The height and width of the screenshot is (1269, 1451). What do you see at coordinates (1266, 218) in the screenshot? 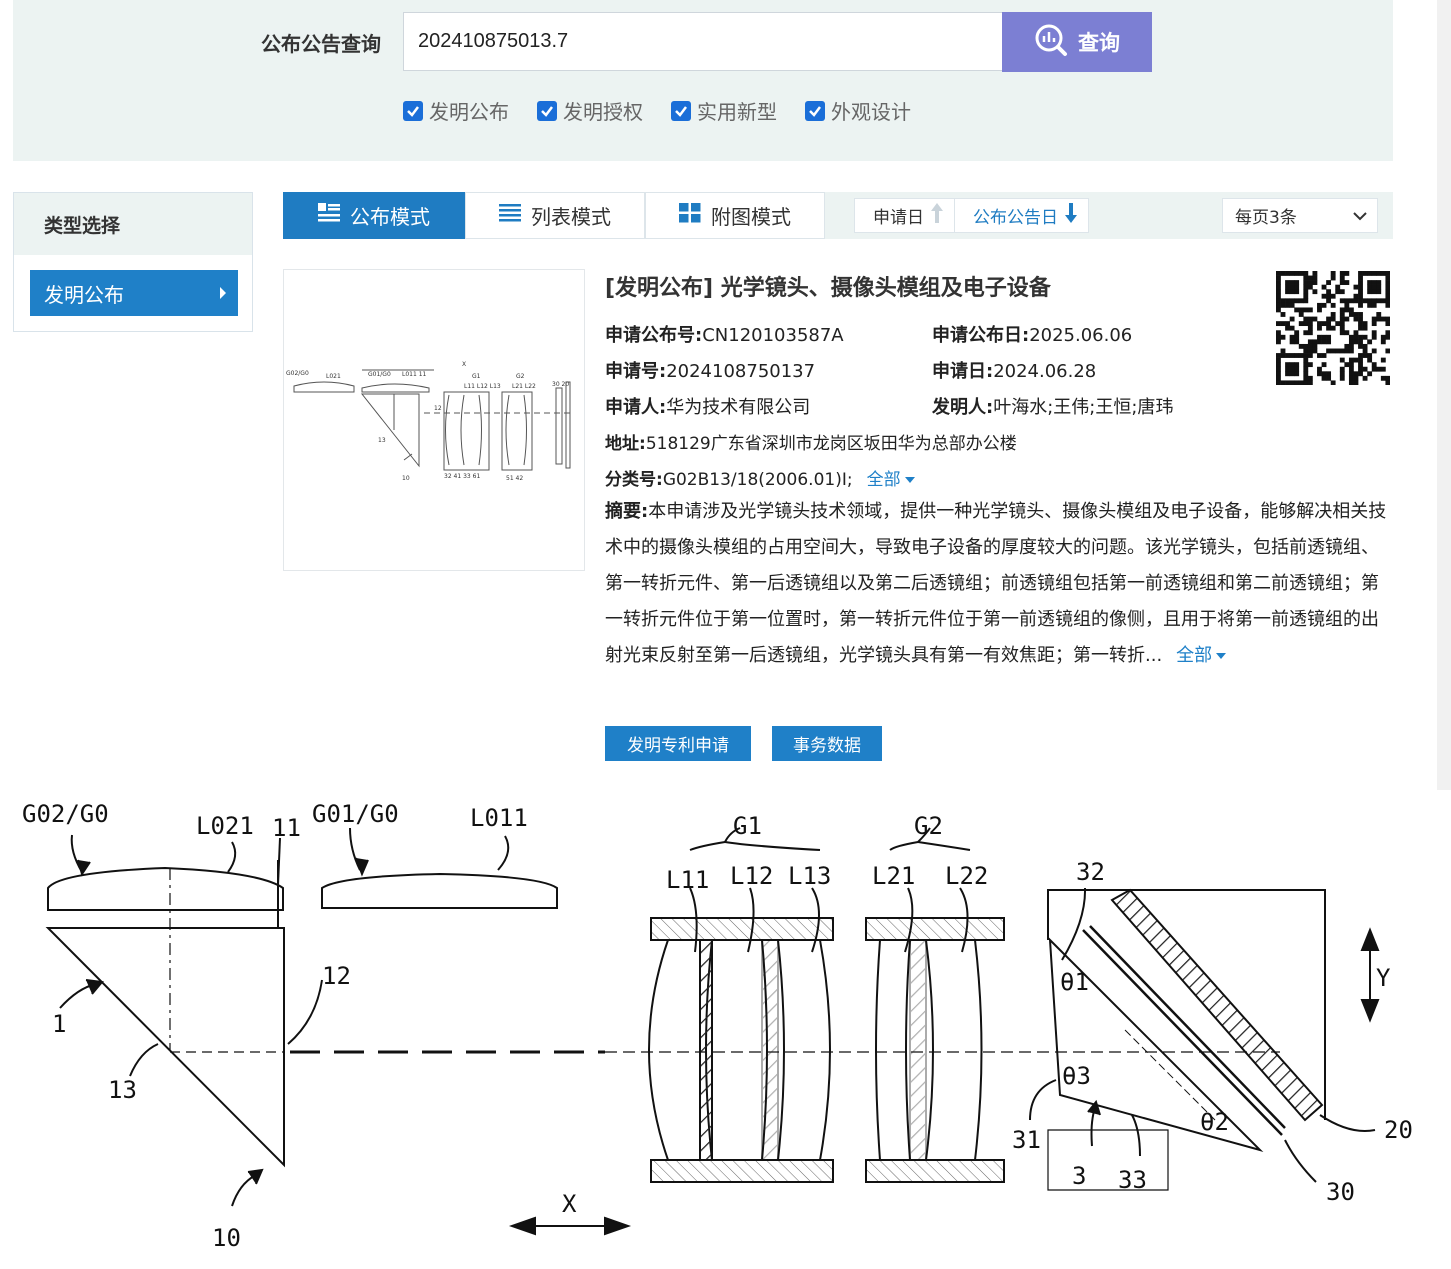
I see `per-page-value: 每页3条` at bounding box center [1266, 218].